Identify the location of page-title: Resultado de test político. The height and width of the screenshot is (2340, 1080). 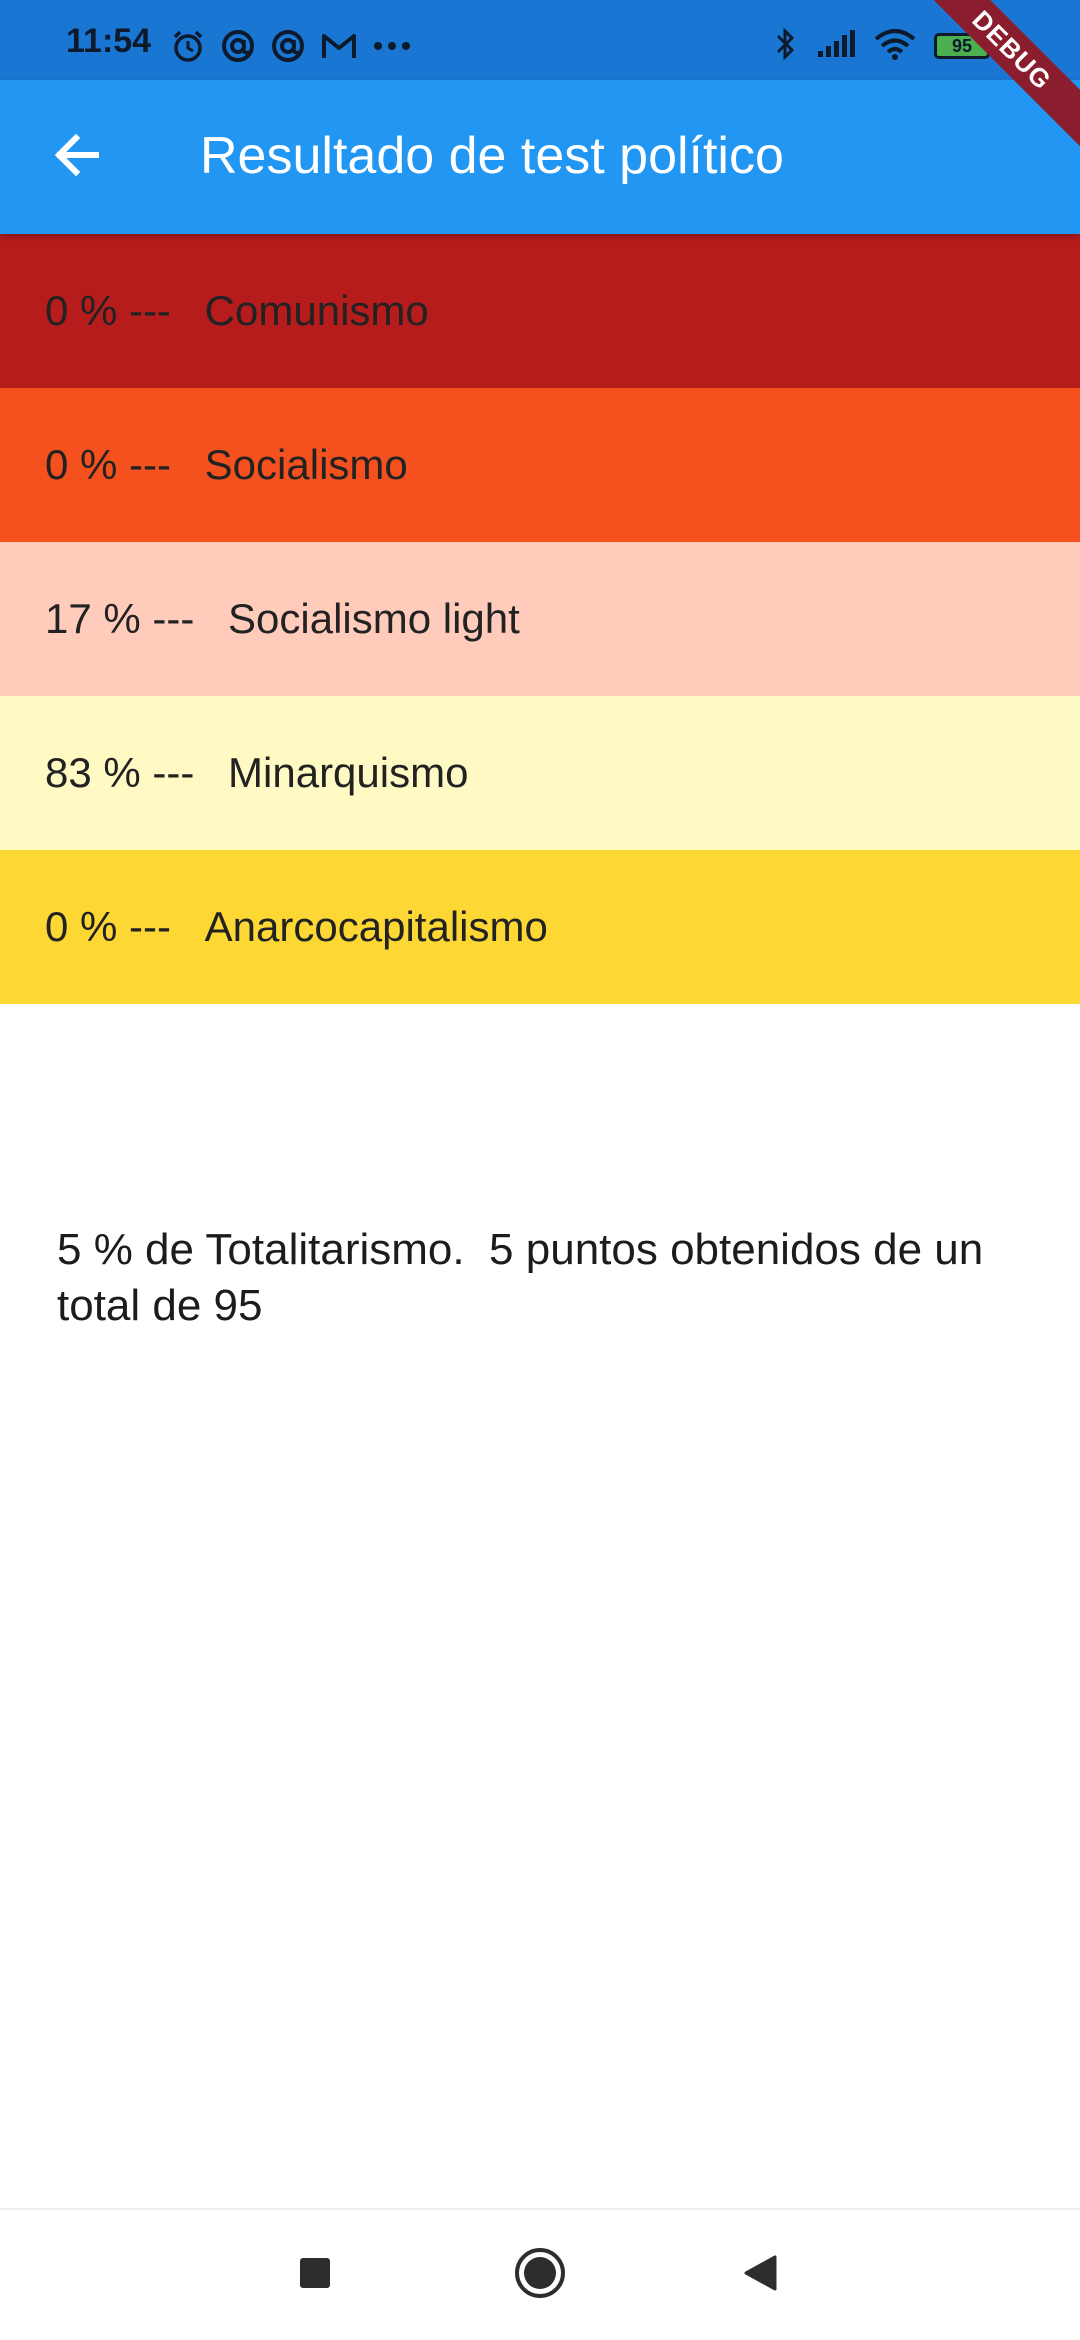
(492, 156).